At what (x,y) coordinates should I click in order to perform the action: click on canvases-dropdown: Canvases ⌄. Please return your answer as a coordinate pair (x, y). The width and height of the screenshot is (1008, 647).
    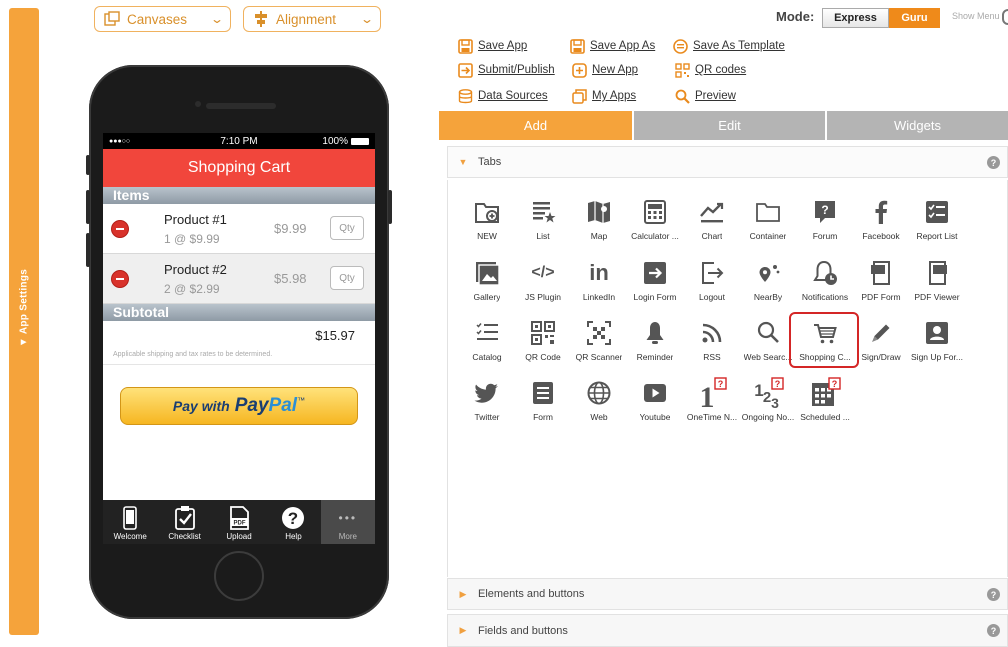
    Looking at the image, I should click on (162, 19).